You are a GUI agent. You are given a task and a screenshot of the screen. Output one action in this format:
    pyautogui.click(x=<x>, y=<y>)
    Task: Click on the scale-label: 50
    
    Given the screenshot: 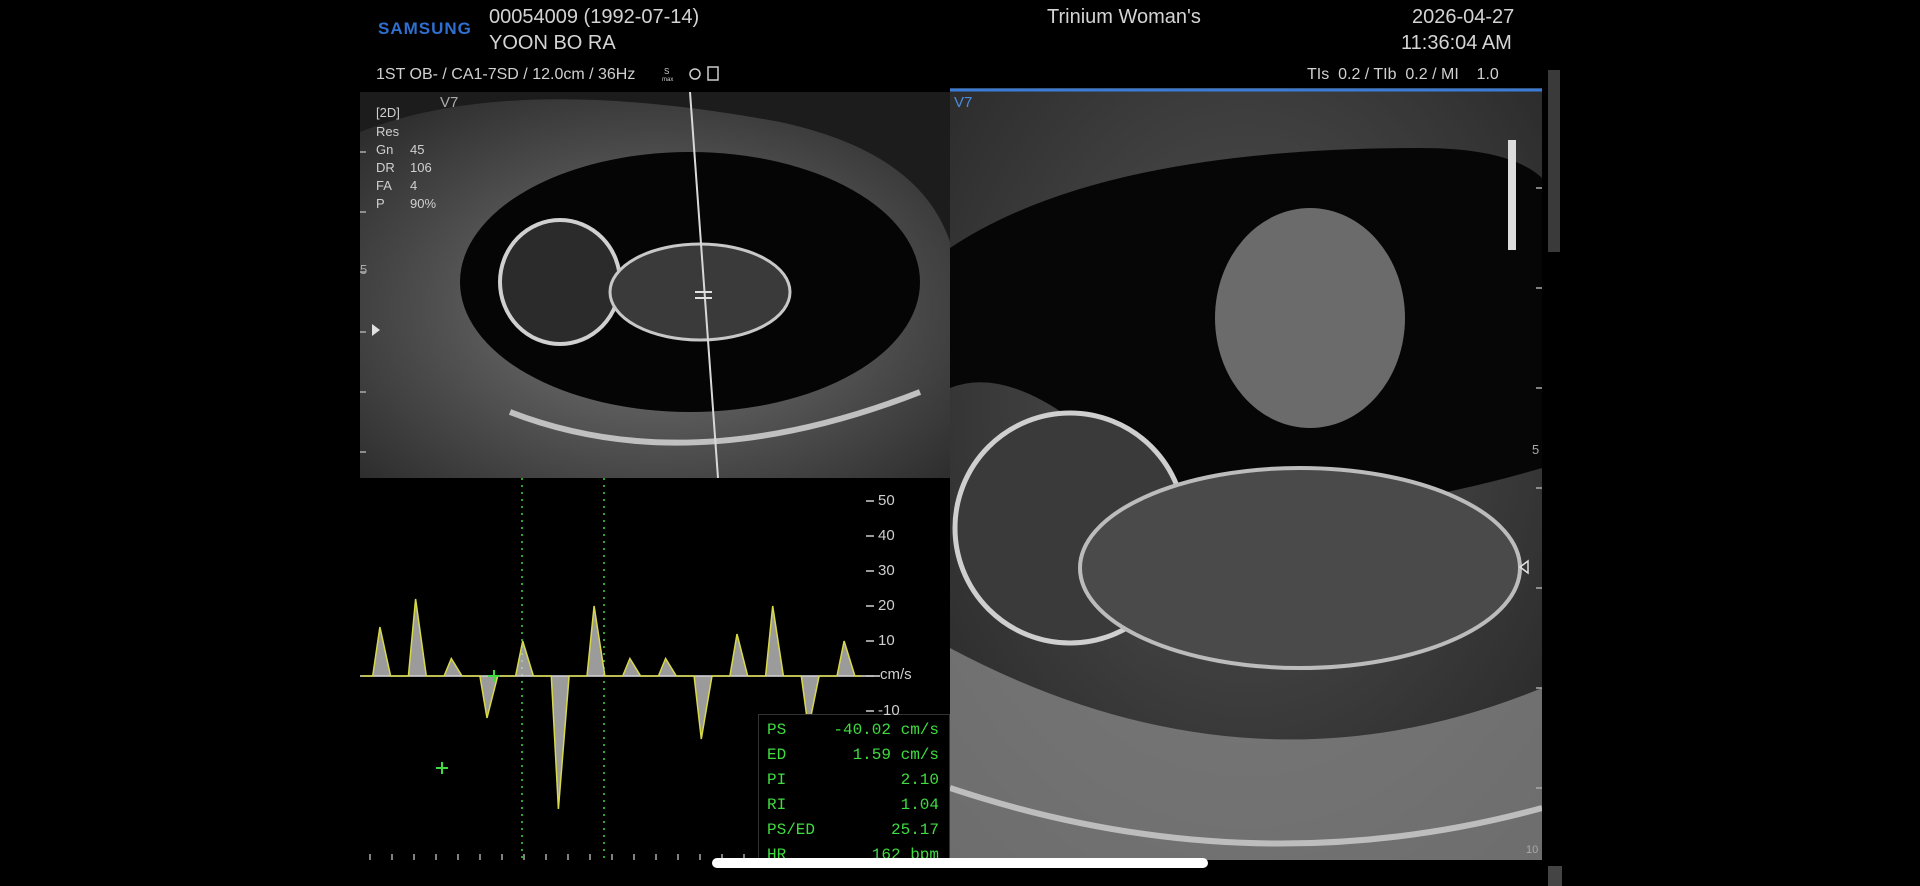 What is the action you would take?
    pyautogui.click(x=886, y=500)
    